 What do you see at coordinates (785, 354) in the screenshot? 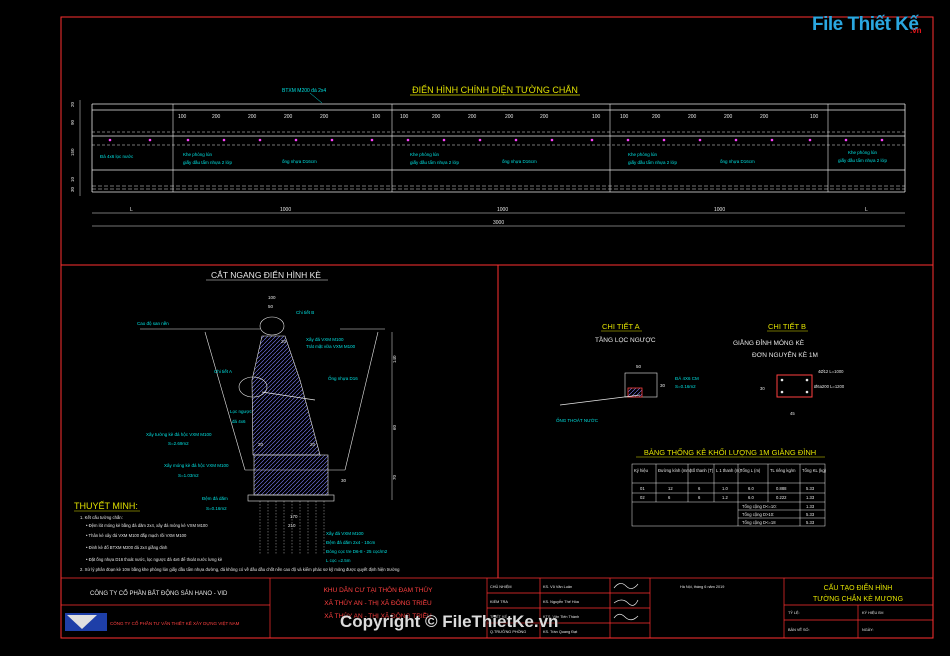
I see `svg-text: ĐƠN NGUYÊN KÈ 1M` at bounding box center [785, 354].